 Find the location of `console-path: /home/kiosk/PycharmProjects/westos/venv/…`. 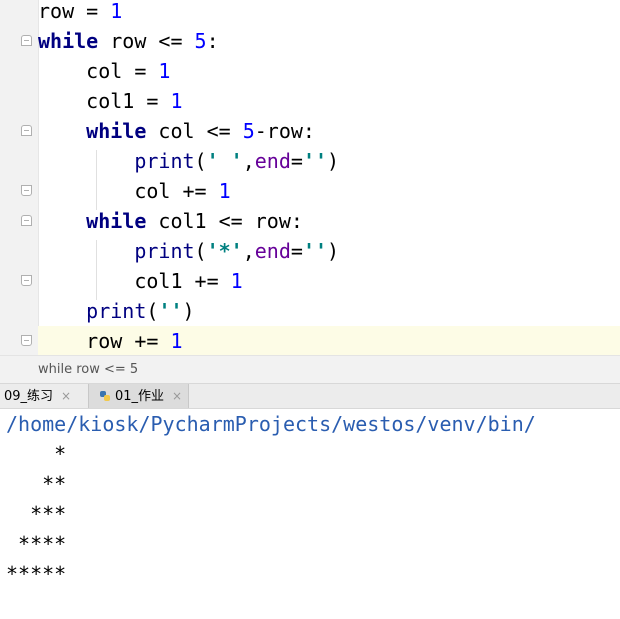

console-path: /home/kiosk/PycharmProjects/westos/venv/… is located at coordinates (271, 424).